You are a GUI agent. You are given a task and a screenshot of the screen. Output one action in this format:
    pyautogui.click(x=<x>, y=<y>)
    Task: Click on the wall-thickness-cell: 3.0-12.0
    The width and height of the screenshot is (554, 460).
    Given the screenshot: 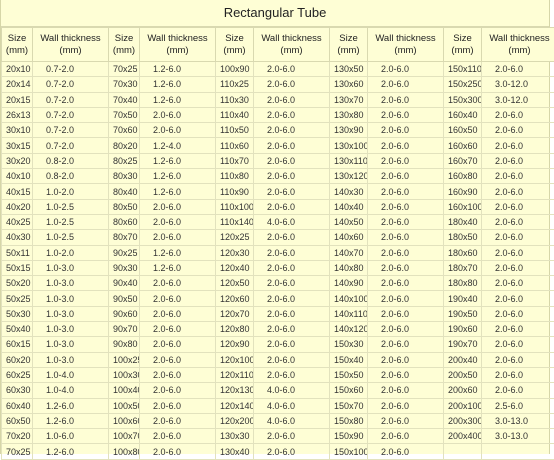 What is the action you would take?
    pyautogui.click(x=518, y=99)
    